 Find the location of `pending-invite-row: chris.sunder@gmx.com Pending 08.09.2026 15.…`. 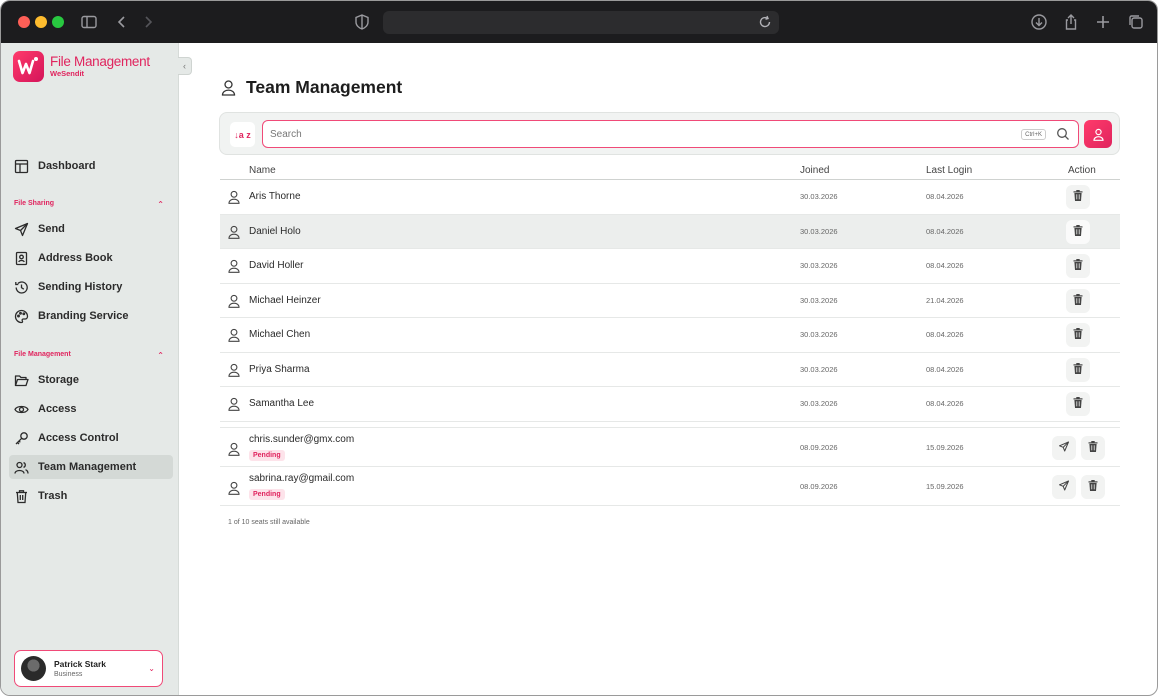

pending-invite-row: chris.sunder@gmx.com Pending 08.09.2026 15.… is located at coordinates (670, 447).